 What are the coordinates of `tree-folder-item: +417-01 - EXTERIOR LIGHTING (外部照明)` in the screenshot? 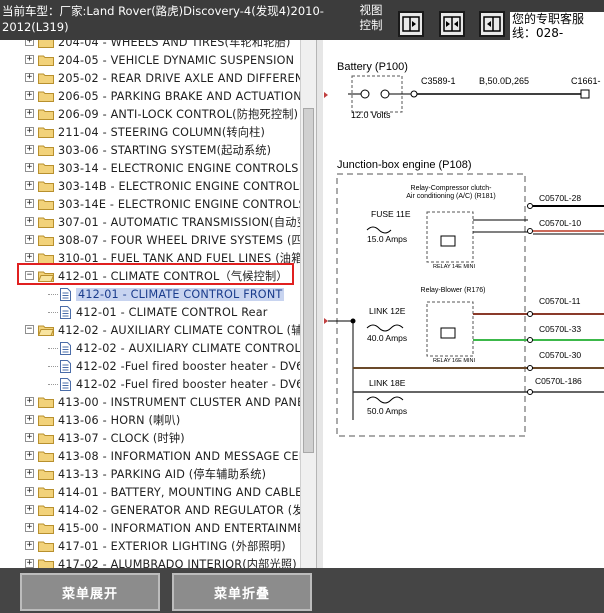 It's located at (155, 546).